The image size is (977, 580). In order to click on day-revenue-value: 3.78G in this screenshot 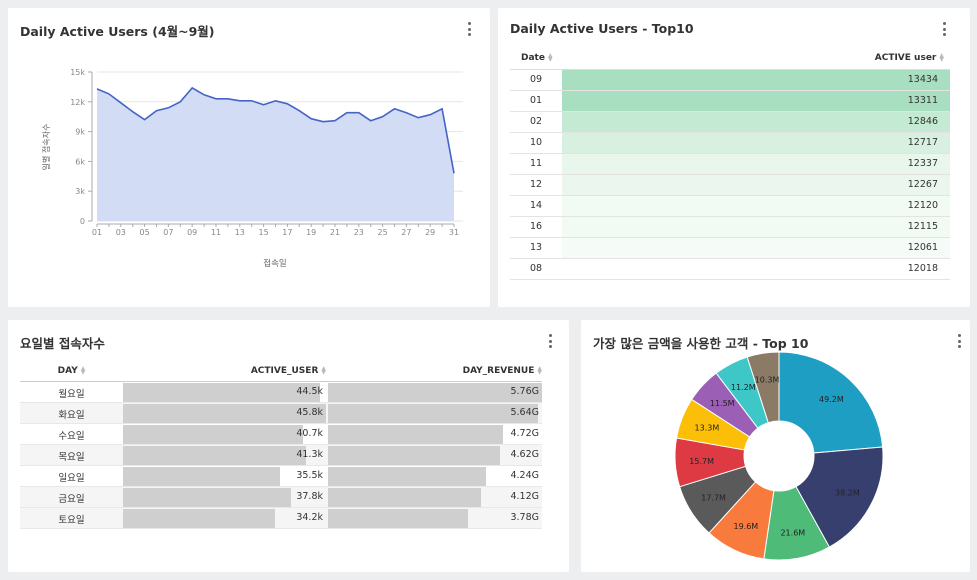, I will do `click(524, 517)`.